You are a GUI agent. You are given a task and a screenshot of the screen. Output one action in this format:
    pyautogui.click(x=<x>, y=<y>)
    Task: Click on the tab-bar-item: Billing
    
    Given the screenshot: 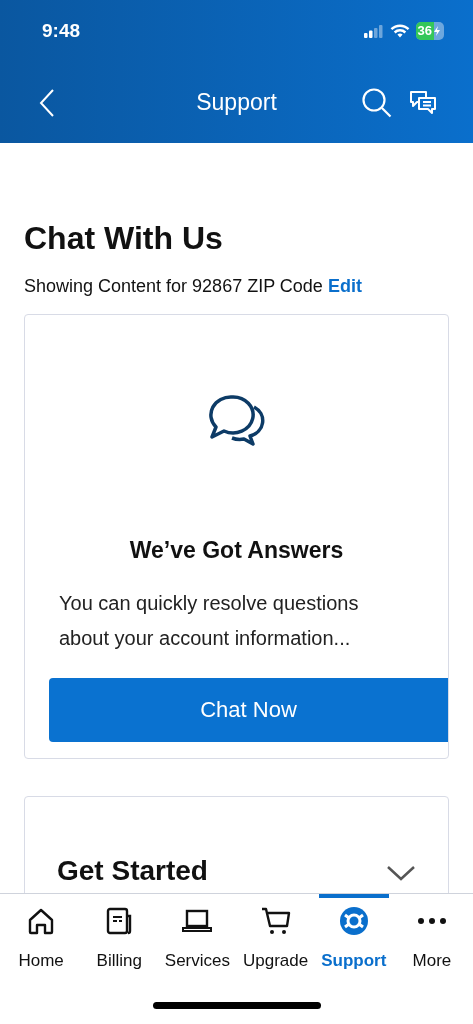 What is the action you would take?
    pyautogui.click(x=119, y=934)
    